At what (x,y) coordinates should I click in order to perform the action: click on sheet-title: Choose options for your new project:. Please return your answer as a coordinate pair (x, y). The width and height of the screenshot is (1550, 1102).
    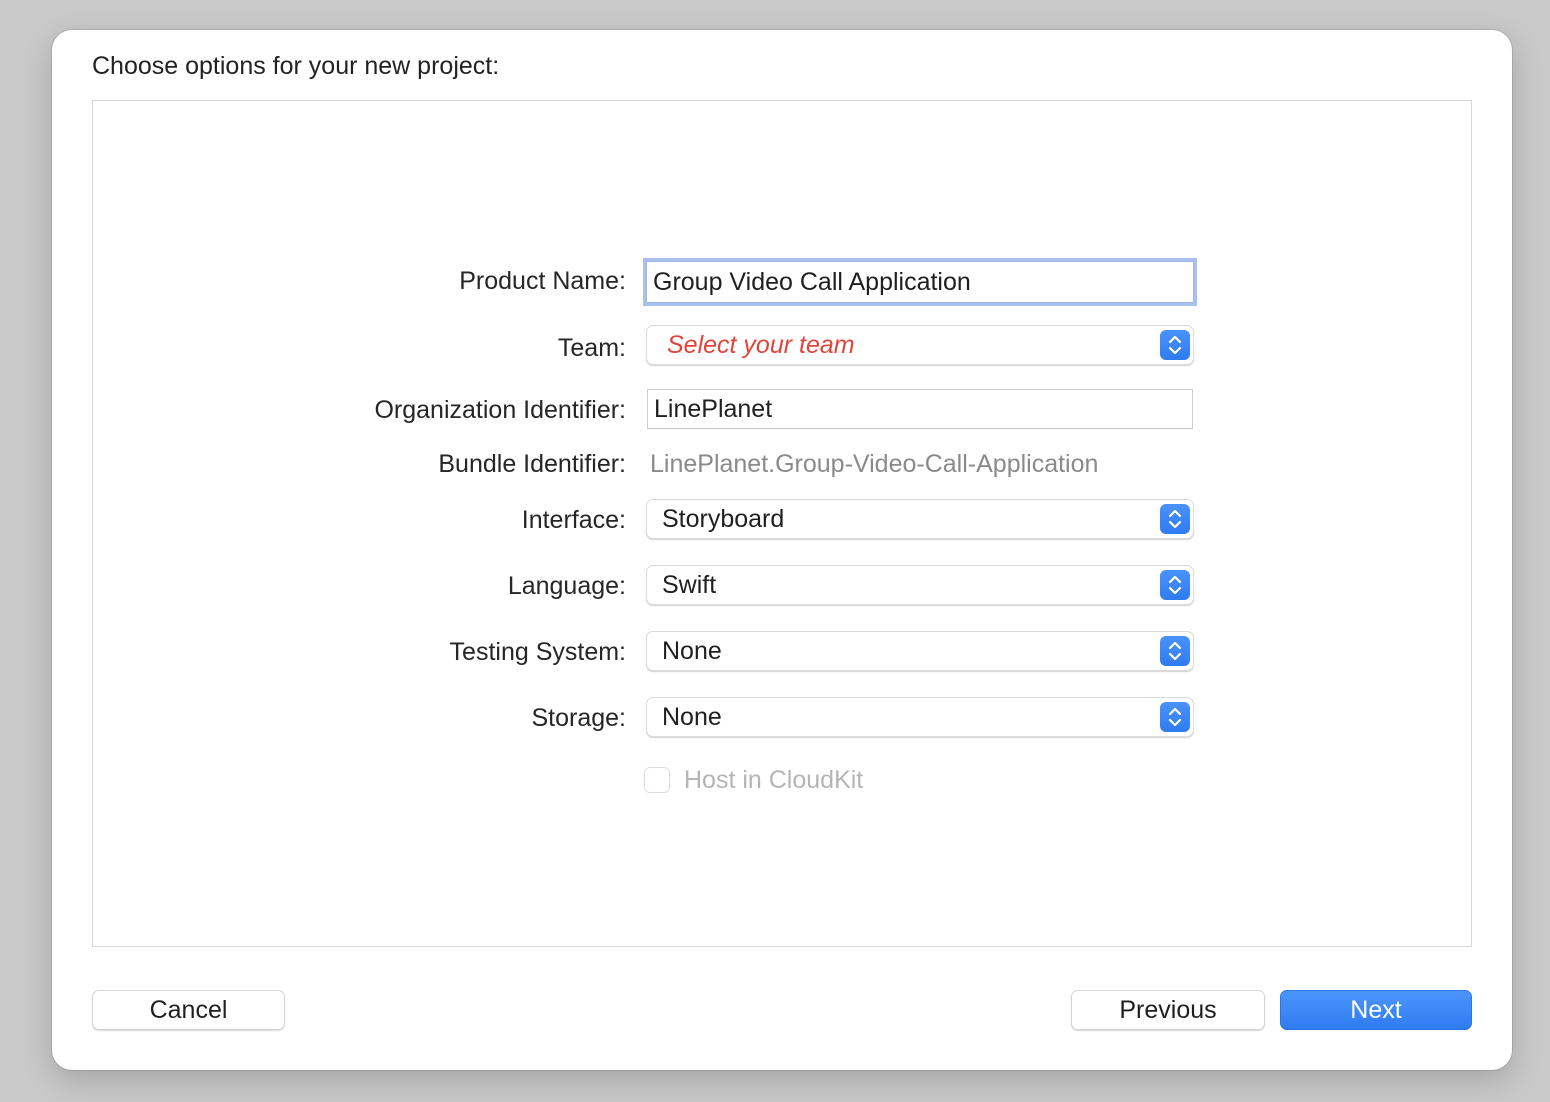
    Looking at the image, I should click on (296, 66).